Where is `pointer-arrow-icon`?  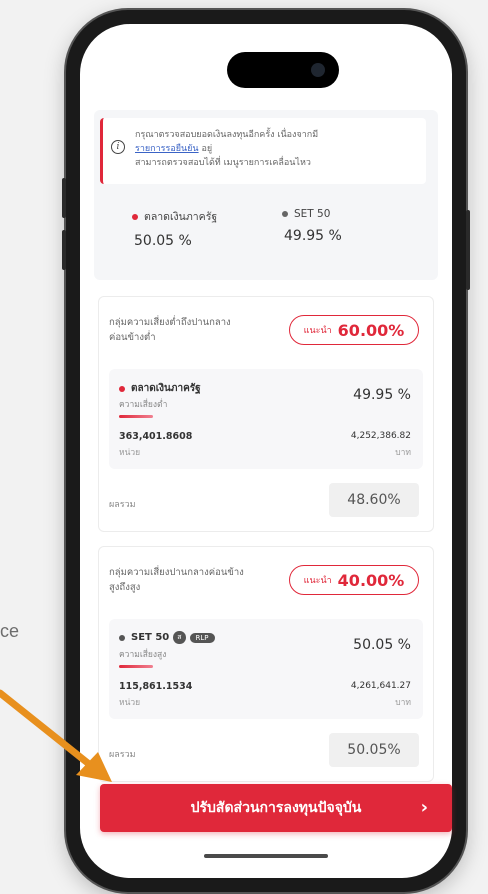 pointer-arrow-icon is located at coordinates (56, 735).